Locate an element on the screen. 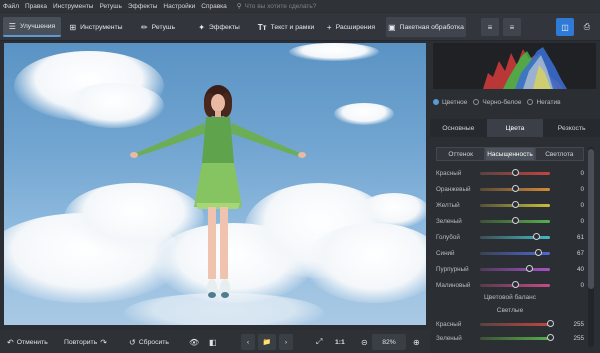  tab-extensions: + Расширения is located at coordinates (351, 27).